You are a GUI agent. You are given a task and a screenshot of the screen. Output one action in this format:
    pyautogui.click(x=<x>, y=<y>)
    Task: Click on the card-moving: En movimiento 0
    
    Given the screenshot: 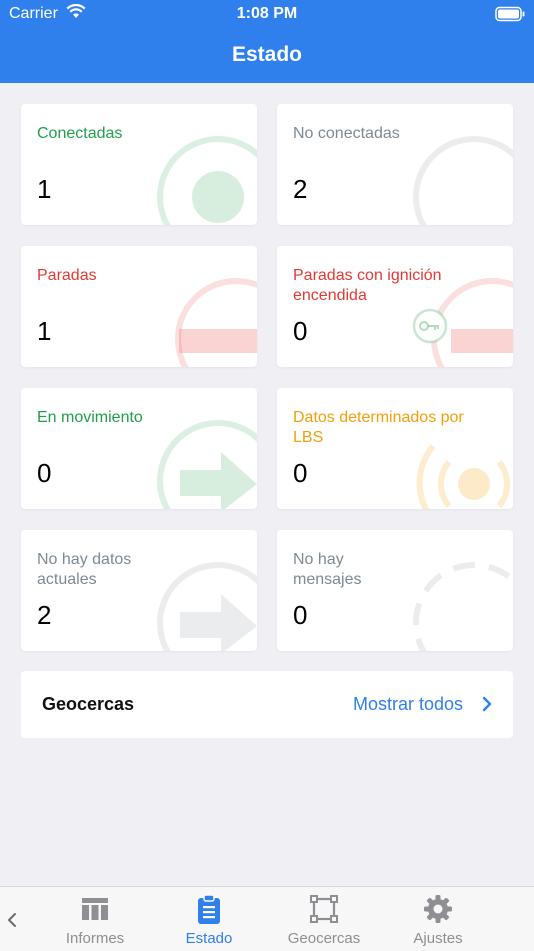 What is the action you would take?
    pyautogui.click(x=139, y=448)
    